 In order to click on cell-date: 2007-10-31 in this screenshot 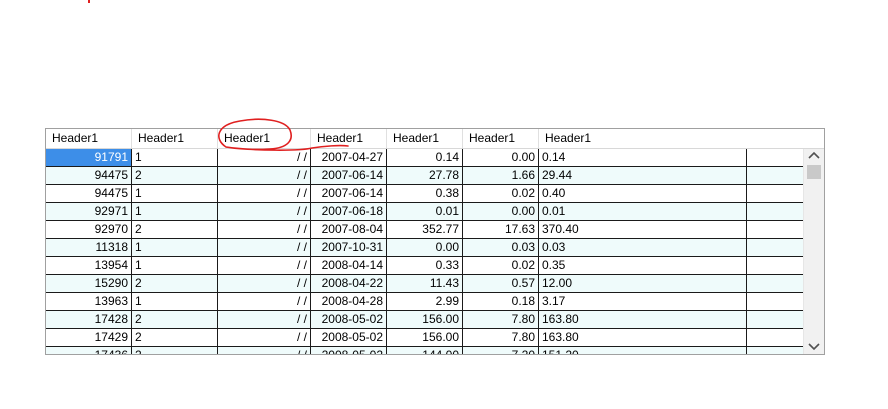, I will do `click(349, 247)`.